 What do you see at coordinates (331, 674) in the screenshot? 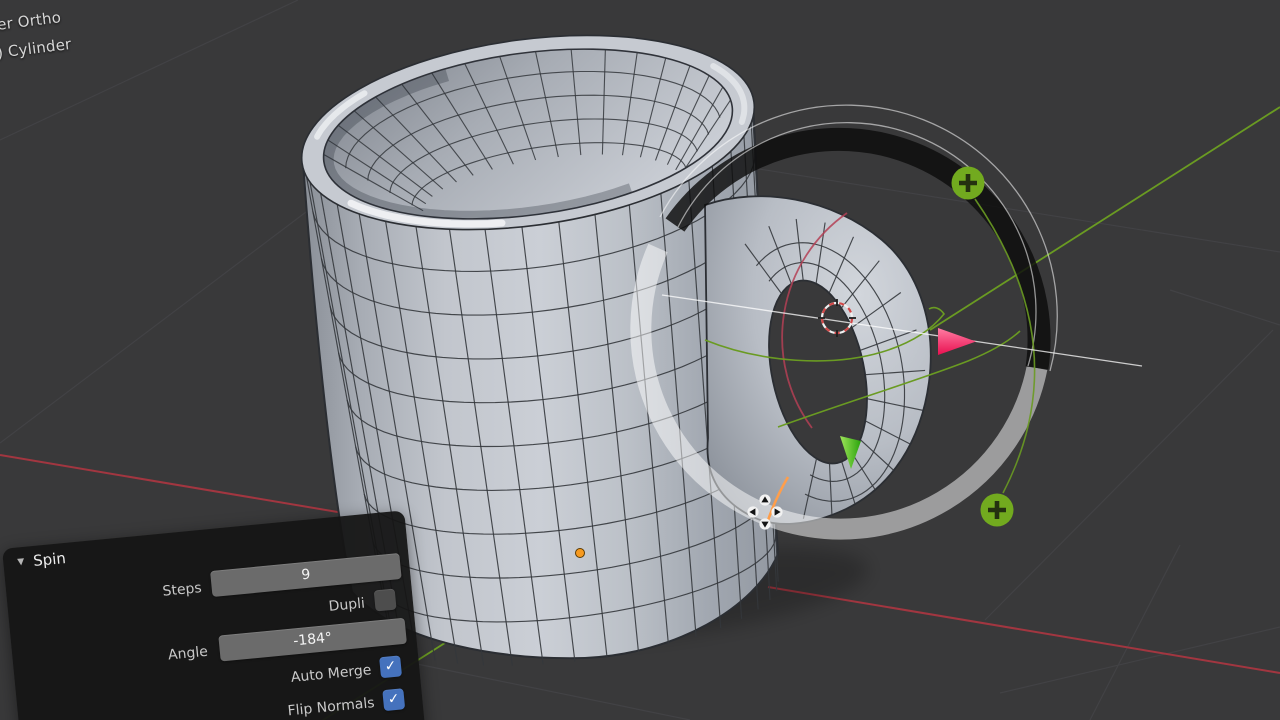
I see `auto-merge-label: Auto Merge` at bounding box center [331, 674].